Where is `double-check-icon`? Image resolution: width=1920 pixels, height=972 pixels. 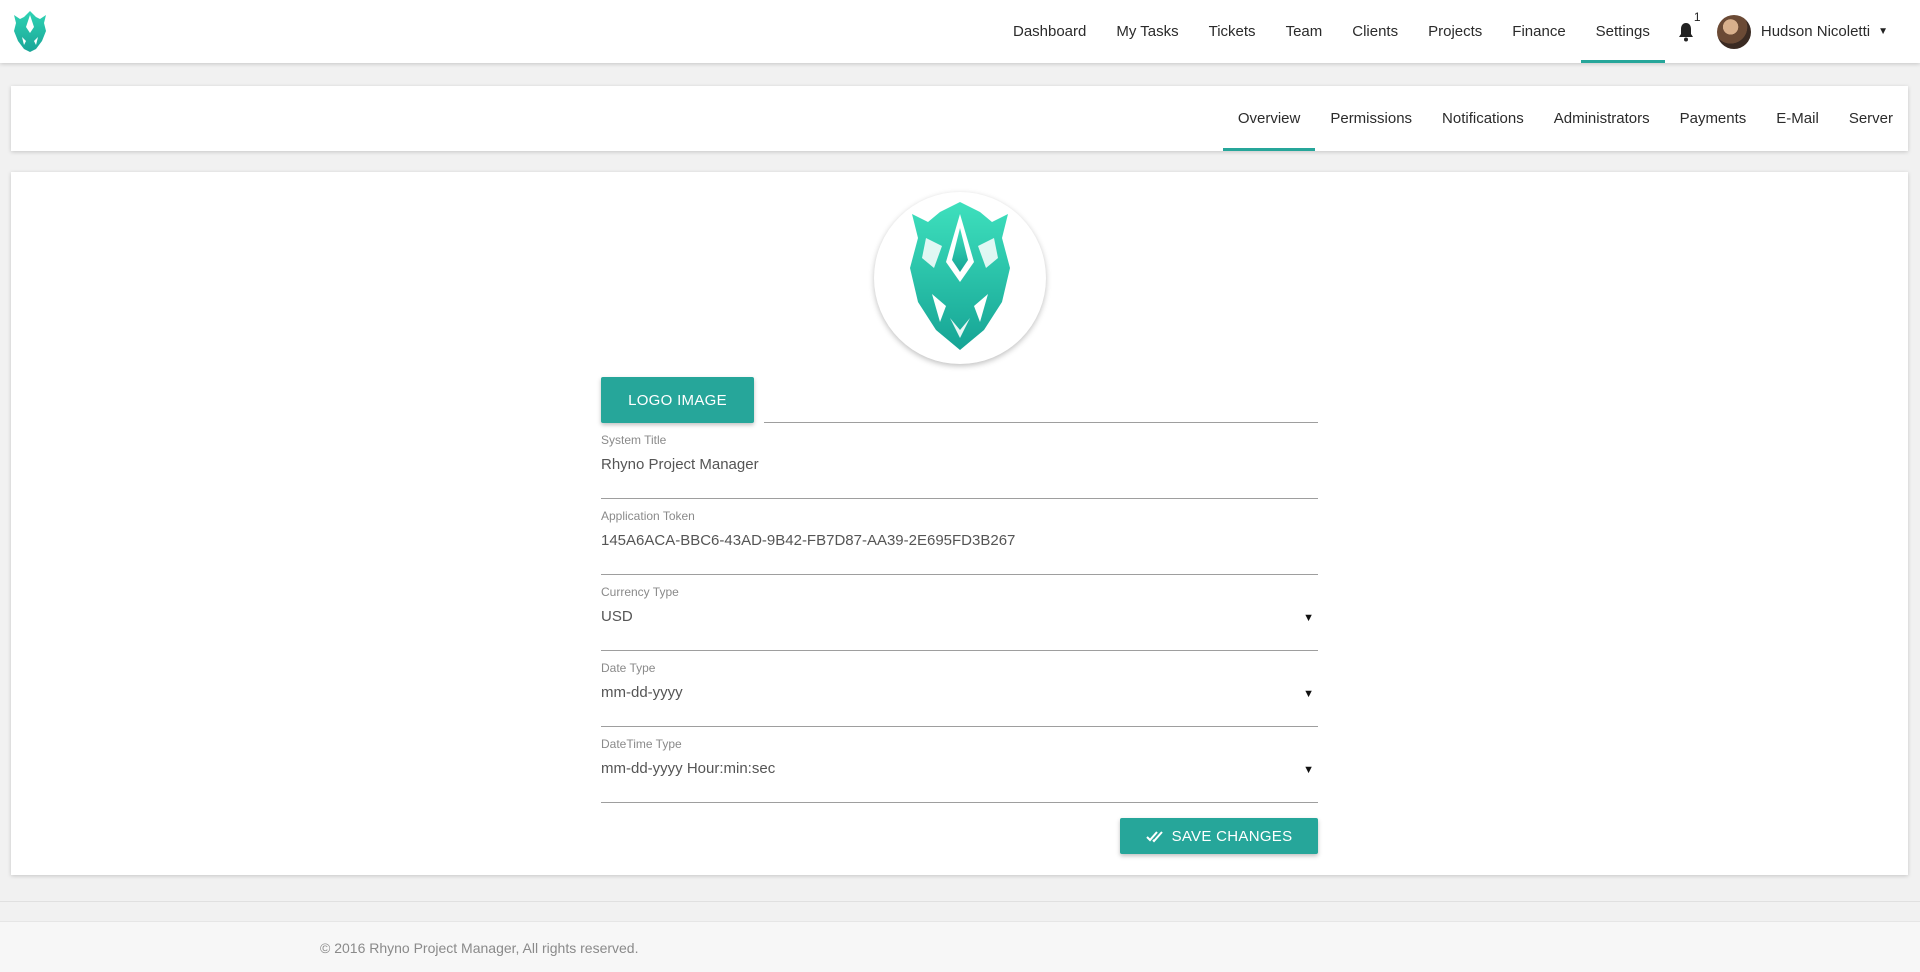
double-check-icon is located at coordinates (1154, 837).